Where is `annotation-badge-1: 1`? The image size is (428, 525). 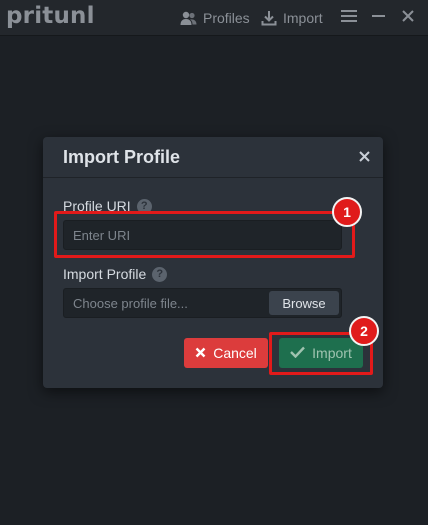
annotation-badge-1: 1 is located at coordinates (347, 212).